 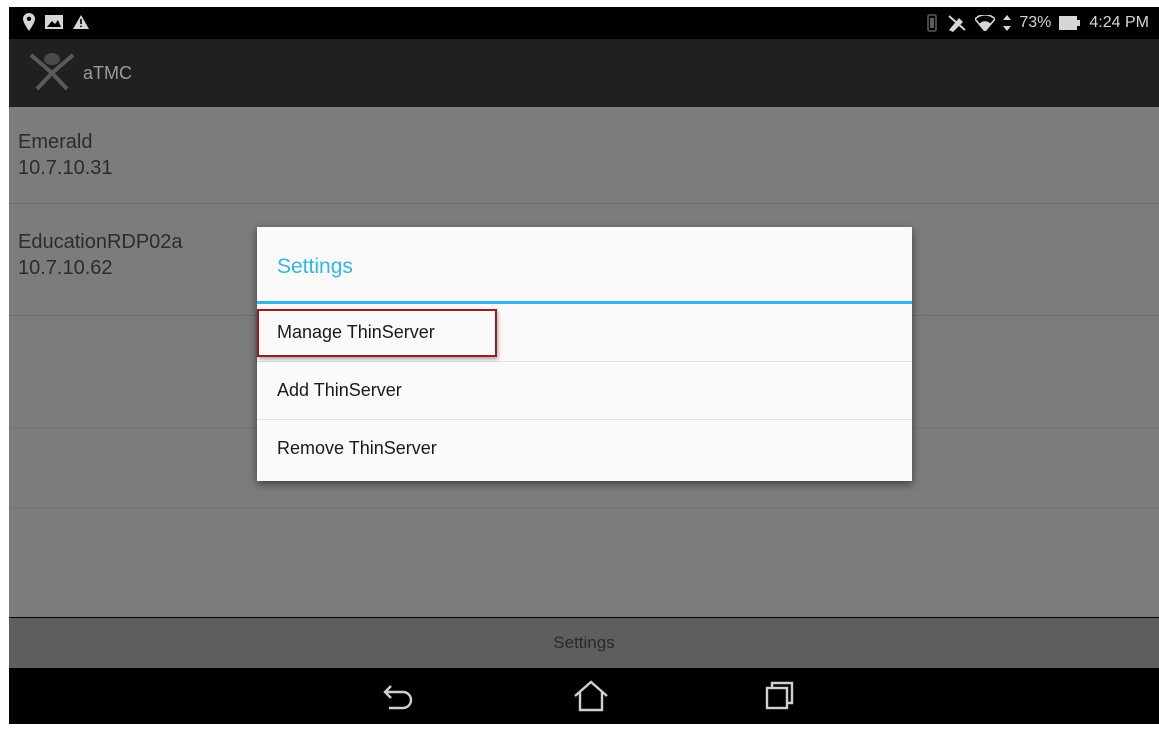 What do you see at coordinates (591, 696) in the screenshot?
I see `home-icon` at bounding box center [591, 696].